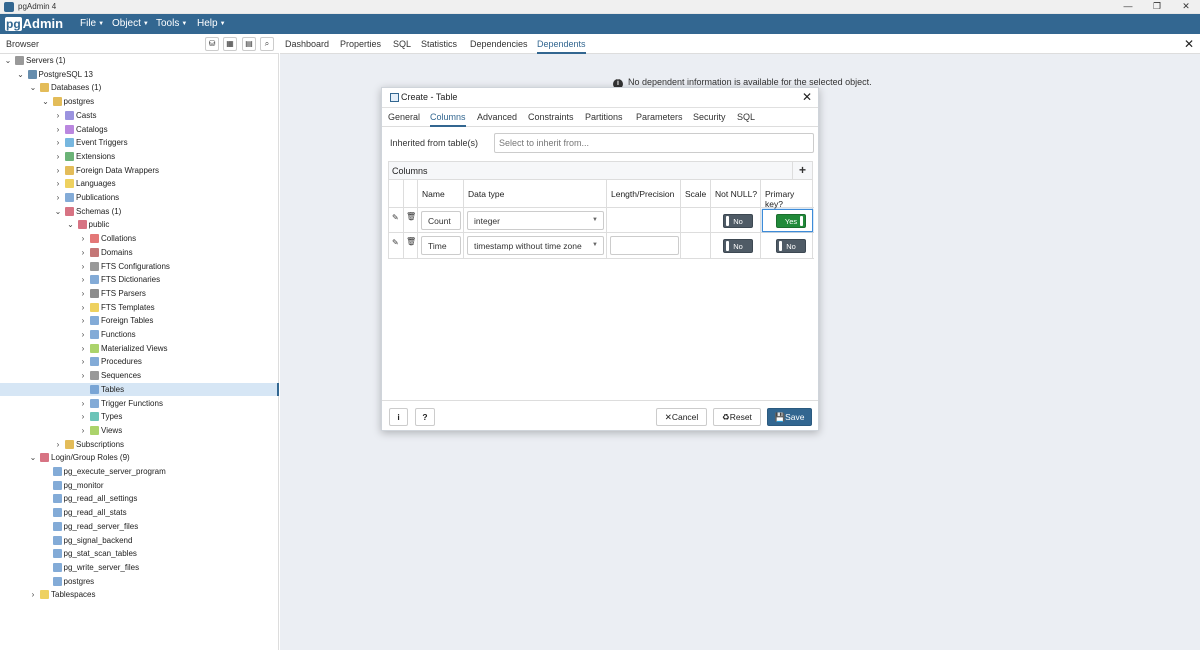 The width and height of the screenshot is (1200, 650). Describe the element at coordinates (139, 212) in the screenshot. I see `tree-node: ⌄ Schemas (1)` at that location.